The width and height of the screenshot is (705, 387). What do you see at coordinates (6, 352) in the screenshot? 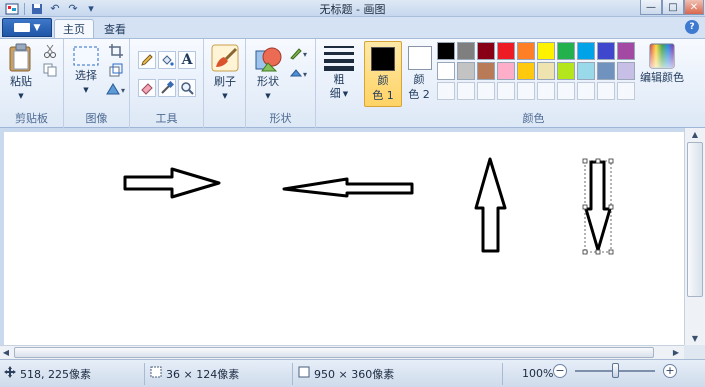
I see `scroll-left-icon: ◀` at bounding box center [6, 352].